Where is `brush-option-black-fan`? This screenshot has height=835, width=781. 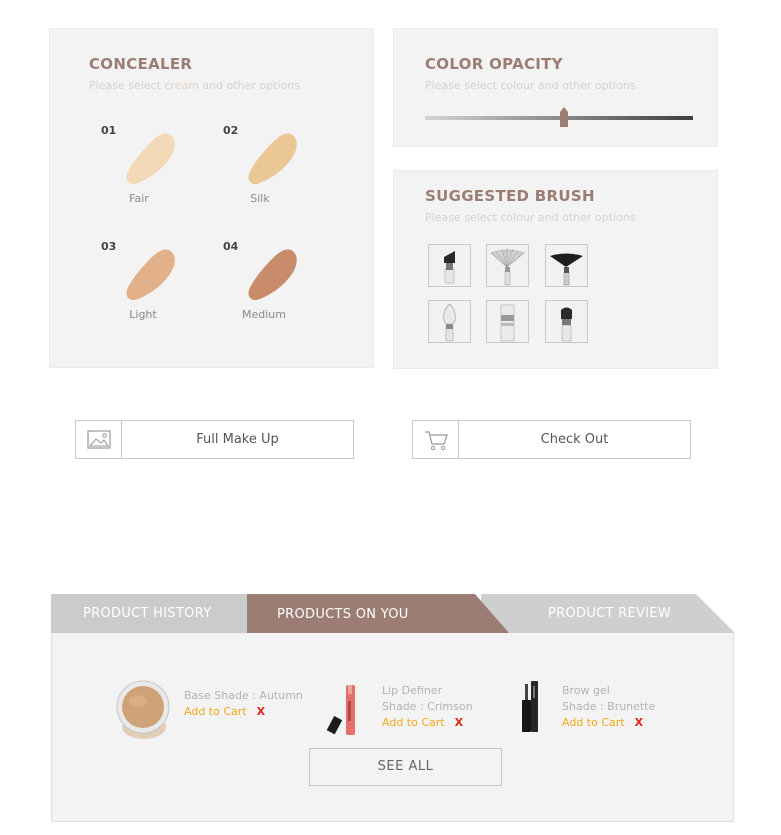
brush-option-black-fan is located at coordinates (566, 265).